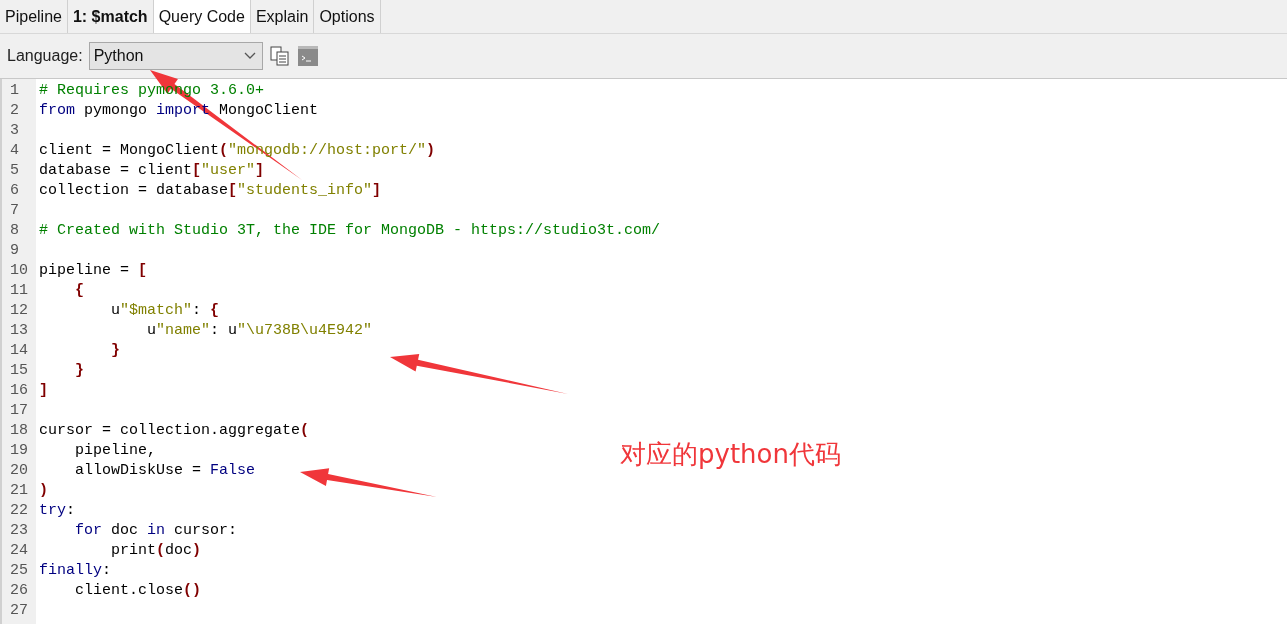 This screenshot has width=1287, height=624. What do you see at coordinates (43, 491) in the screenshot?
I see `code-line: )` at bounding box center [43, 491].